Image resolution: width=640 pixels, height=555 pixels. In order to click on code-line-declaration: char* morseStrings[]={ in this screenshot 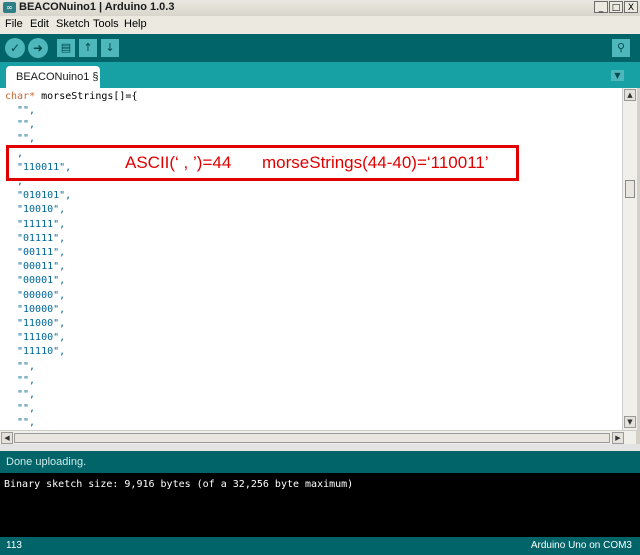, I will do `click(71, 97)`.